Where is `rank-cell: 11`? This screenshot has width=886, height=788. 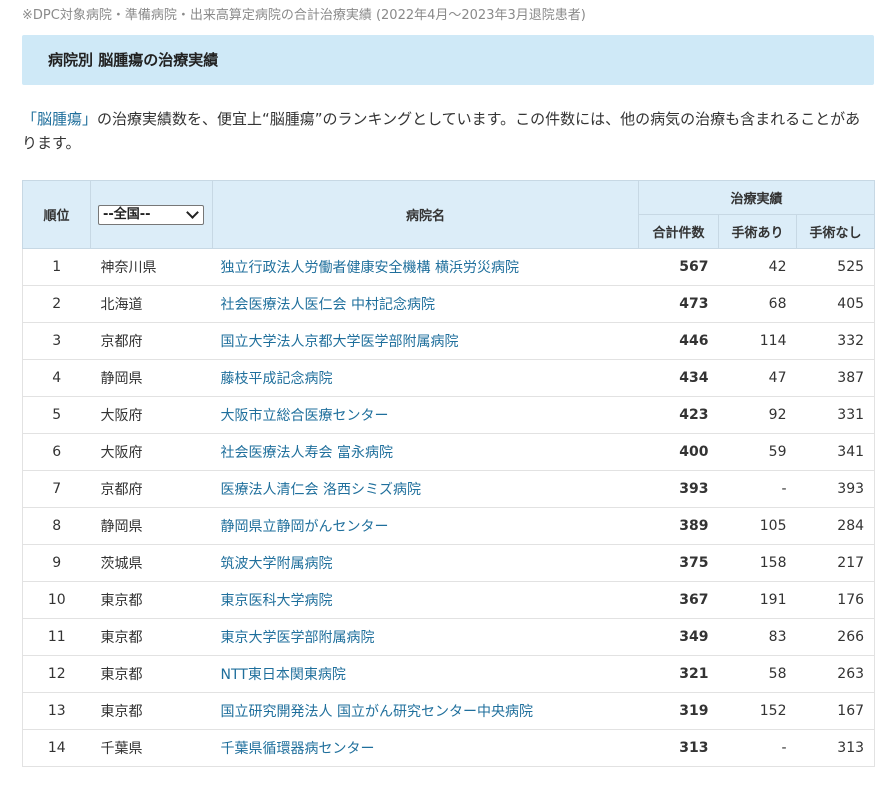 rank-cell: 11 is located at coordinates (56, 637).